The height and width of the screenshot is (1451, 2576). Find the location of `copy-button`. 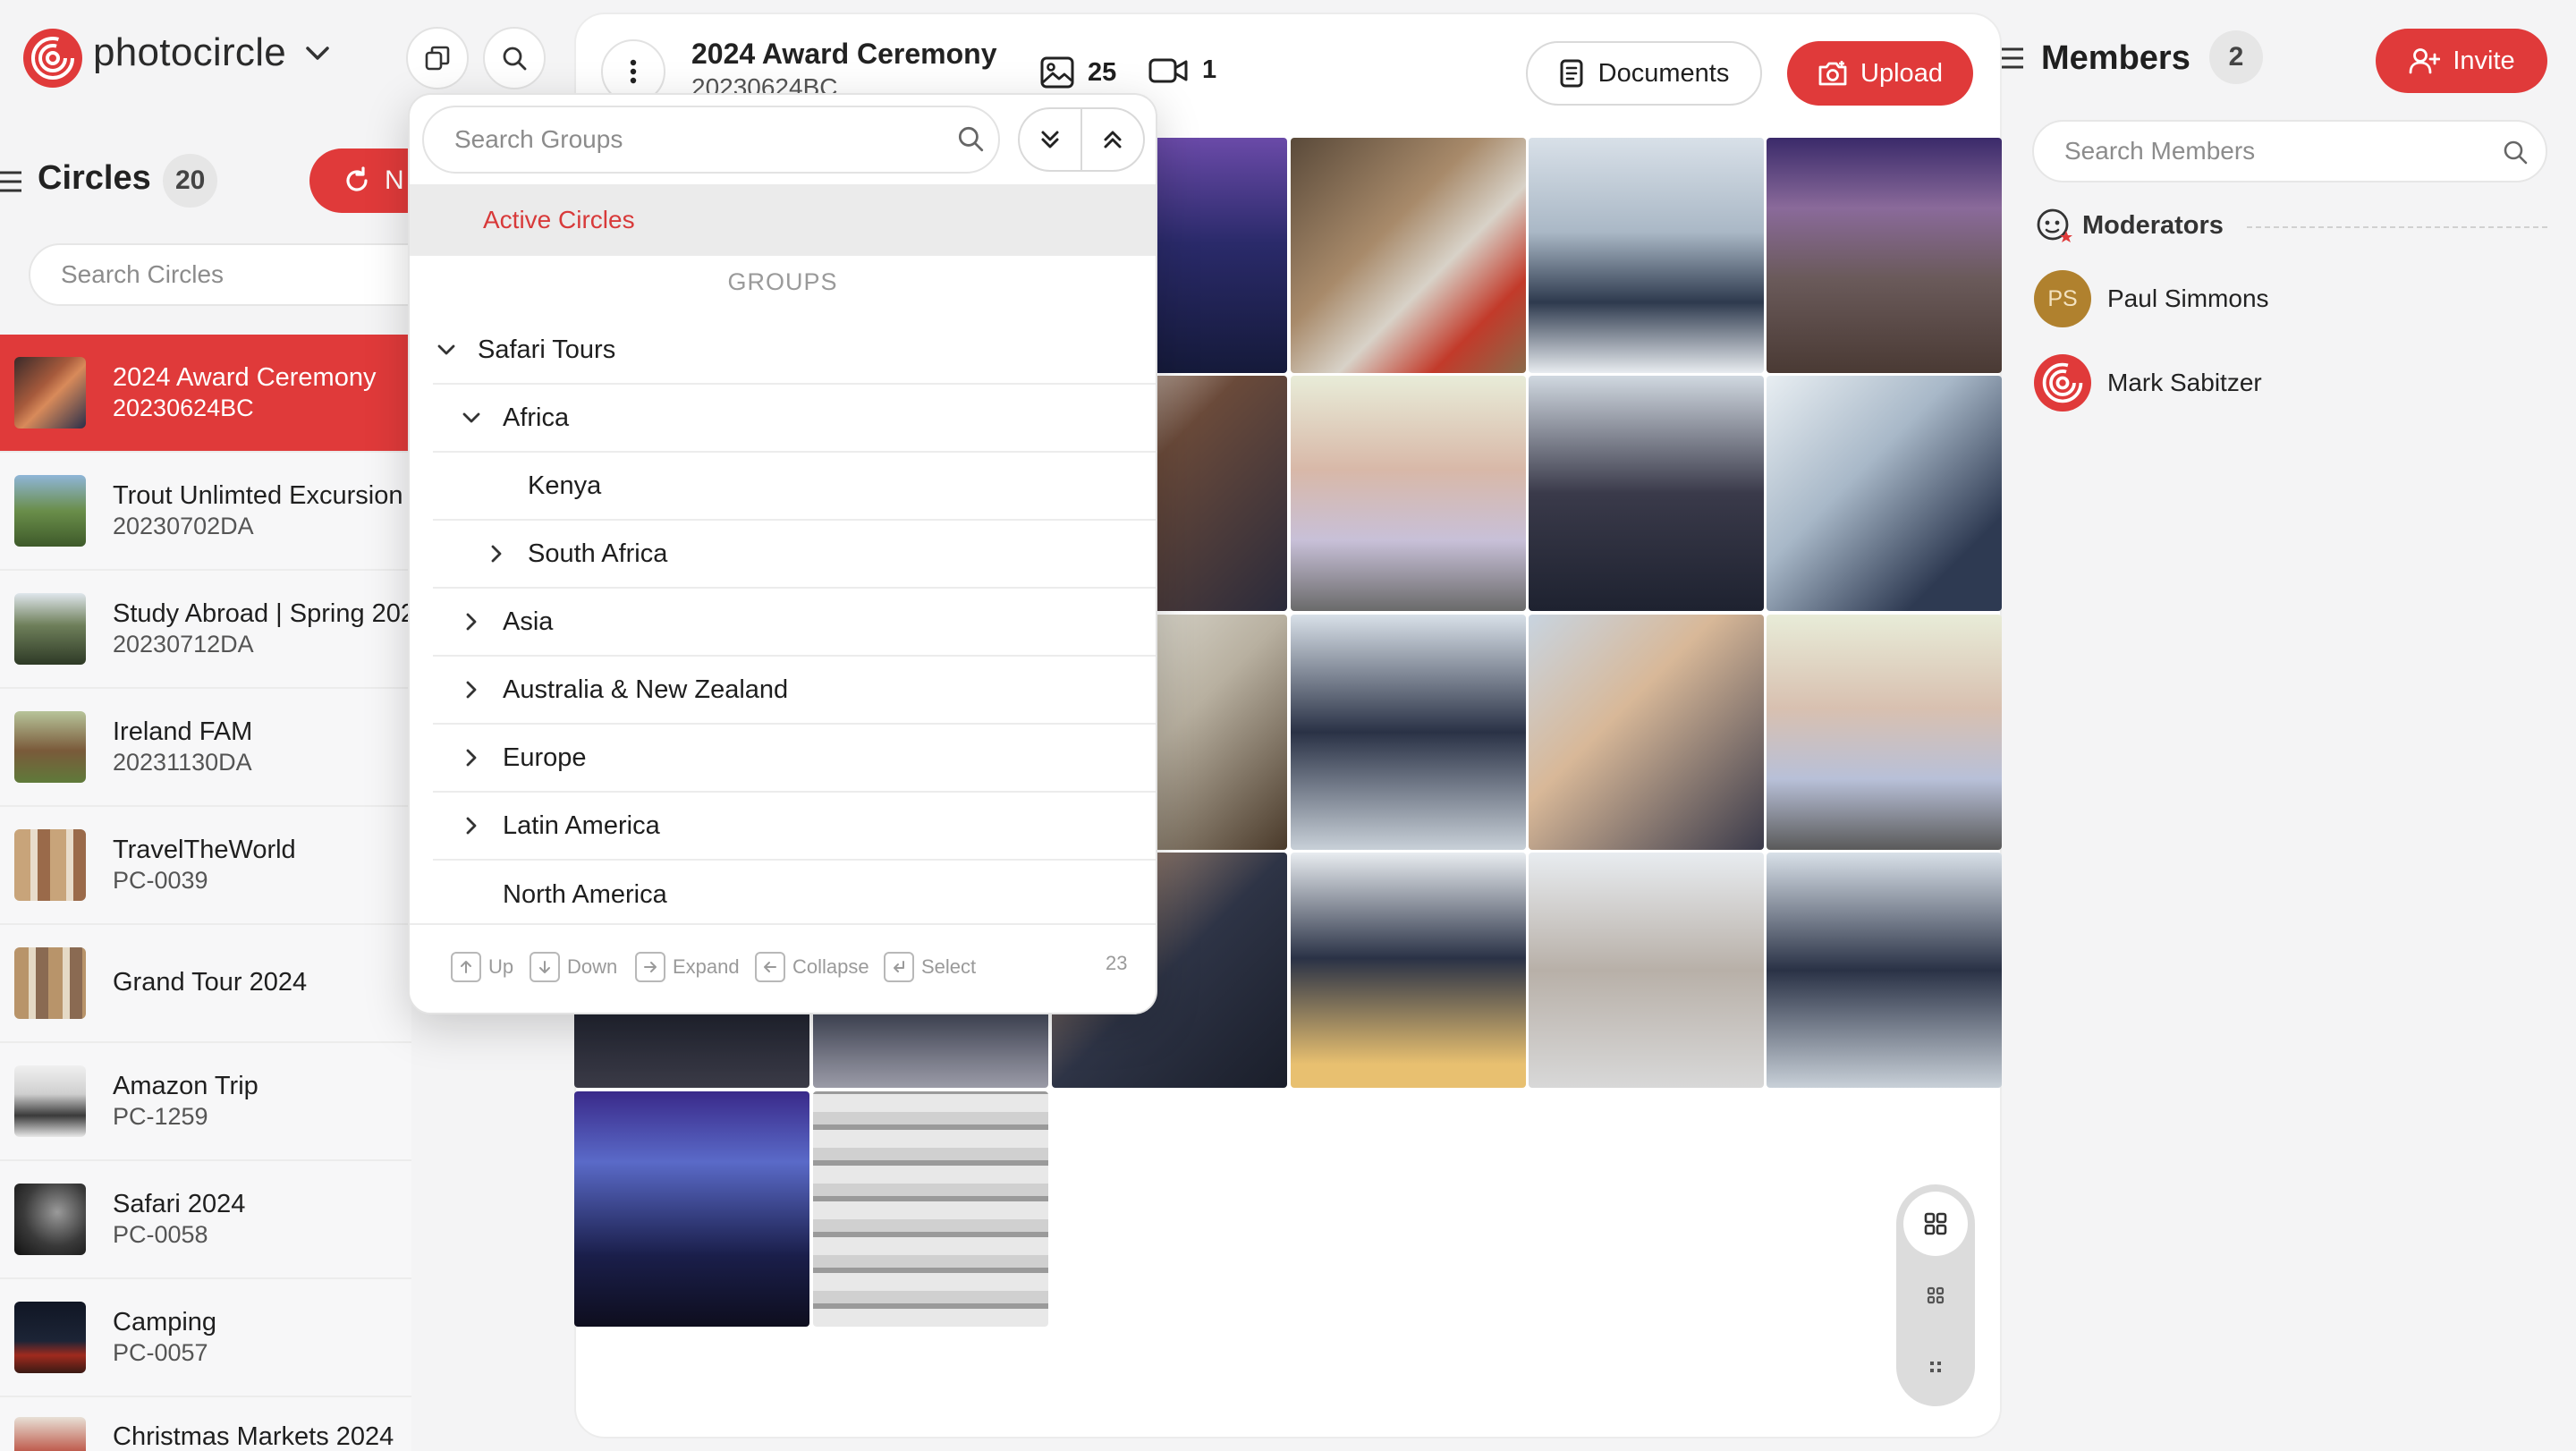

copy-button is located at coordinates (437, 58).